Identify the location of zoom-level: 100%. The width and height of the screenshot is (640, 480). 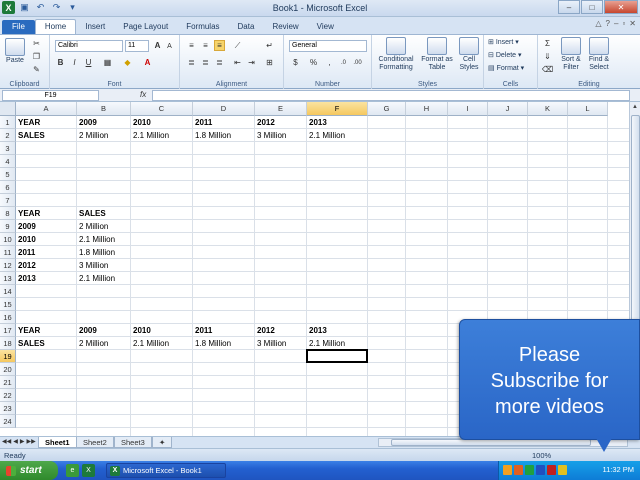
(541, 455).